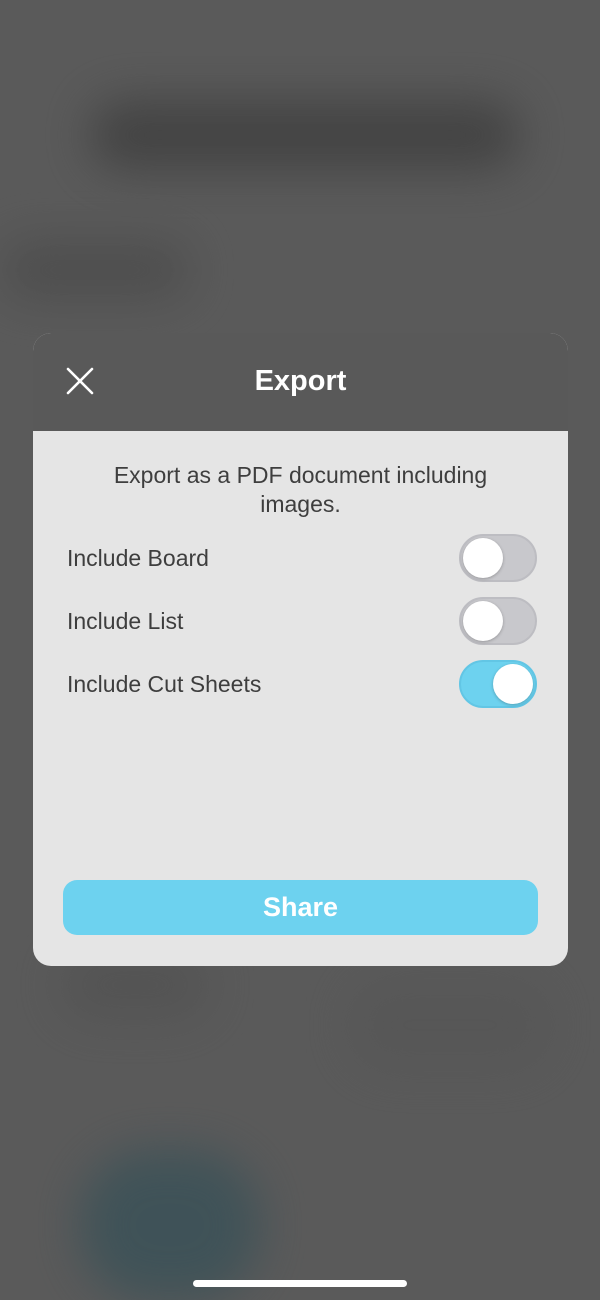  I want to click on dialog-title: Export, so click(300, 381).